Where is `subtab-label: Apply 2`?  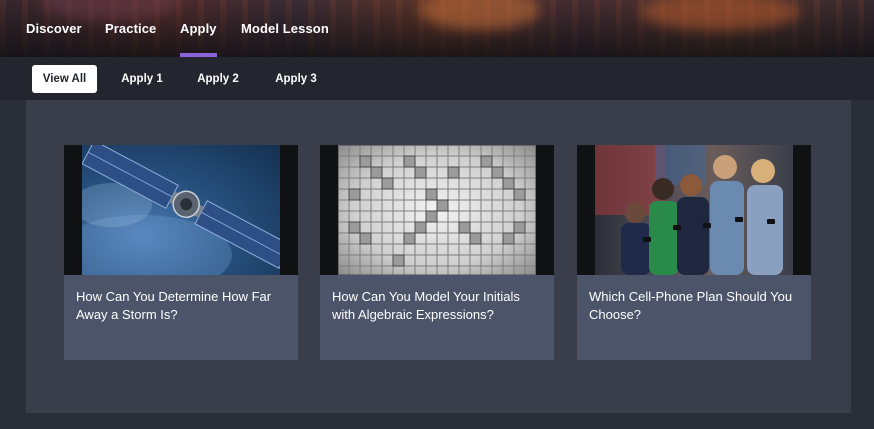
subtab-label: Apply 2 is located at coordinates (218, 79).